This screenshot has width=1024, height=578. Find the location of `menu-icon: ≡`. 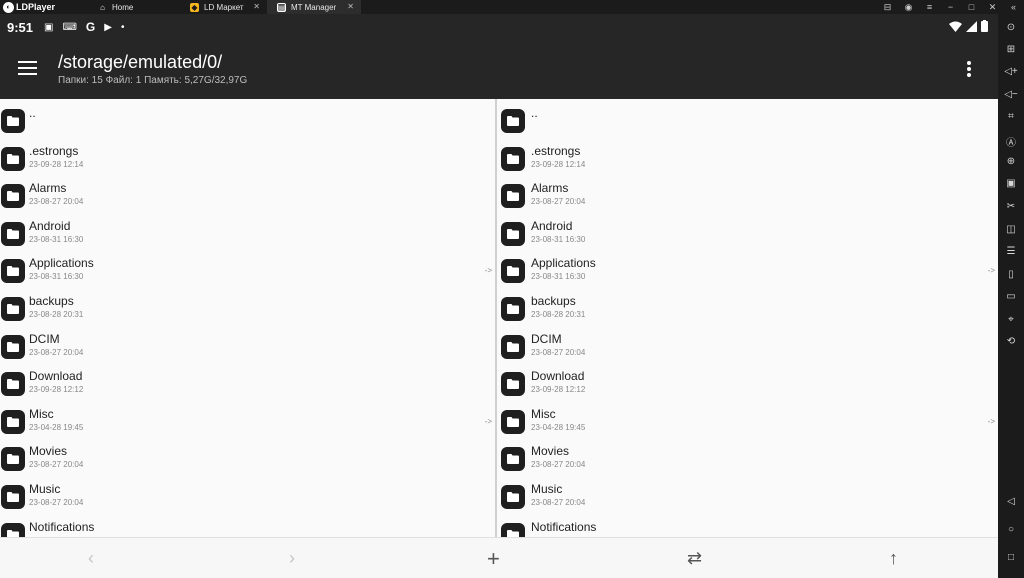

menu-icon: ≡ is located at coordinates (929, 7).